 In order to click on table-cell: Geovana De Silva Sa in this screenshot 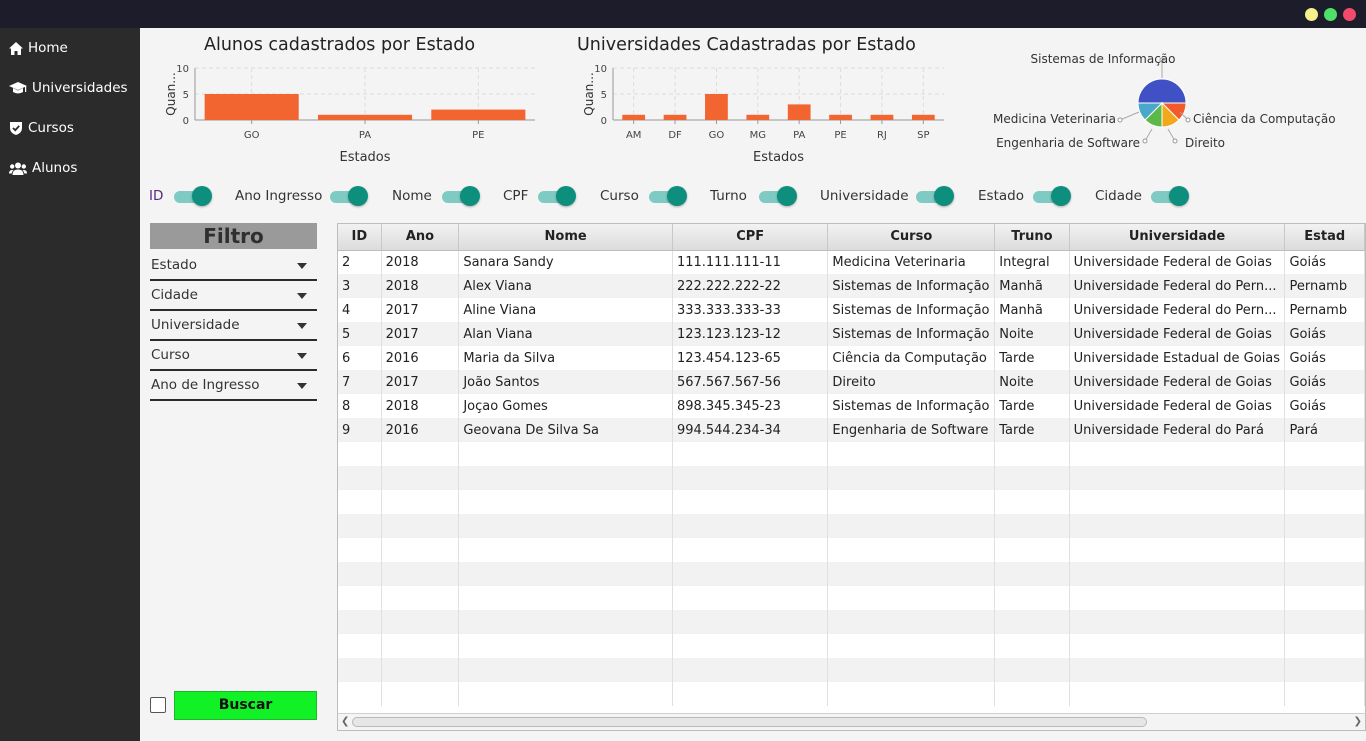, I will do `click(565, 430)`.